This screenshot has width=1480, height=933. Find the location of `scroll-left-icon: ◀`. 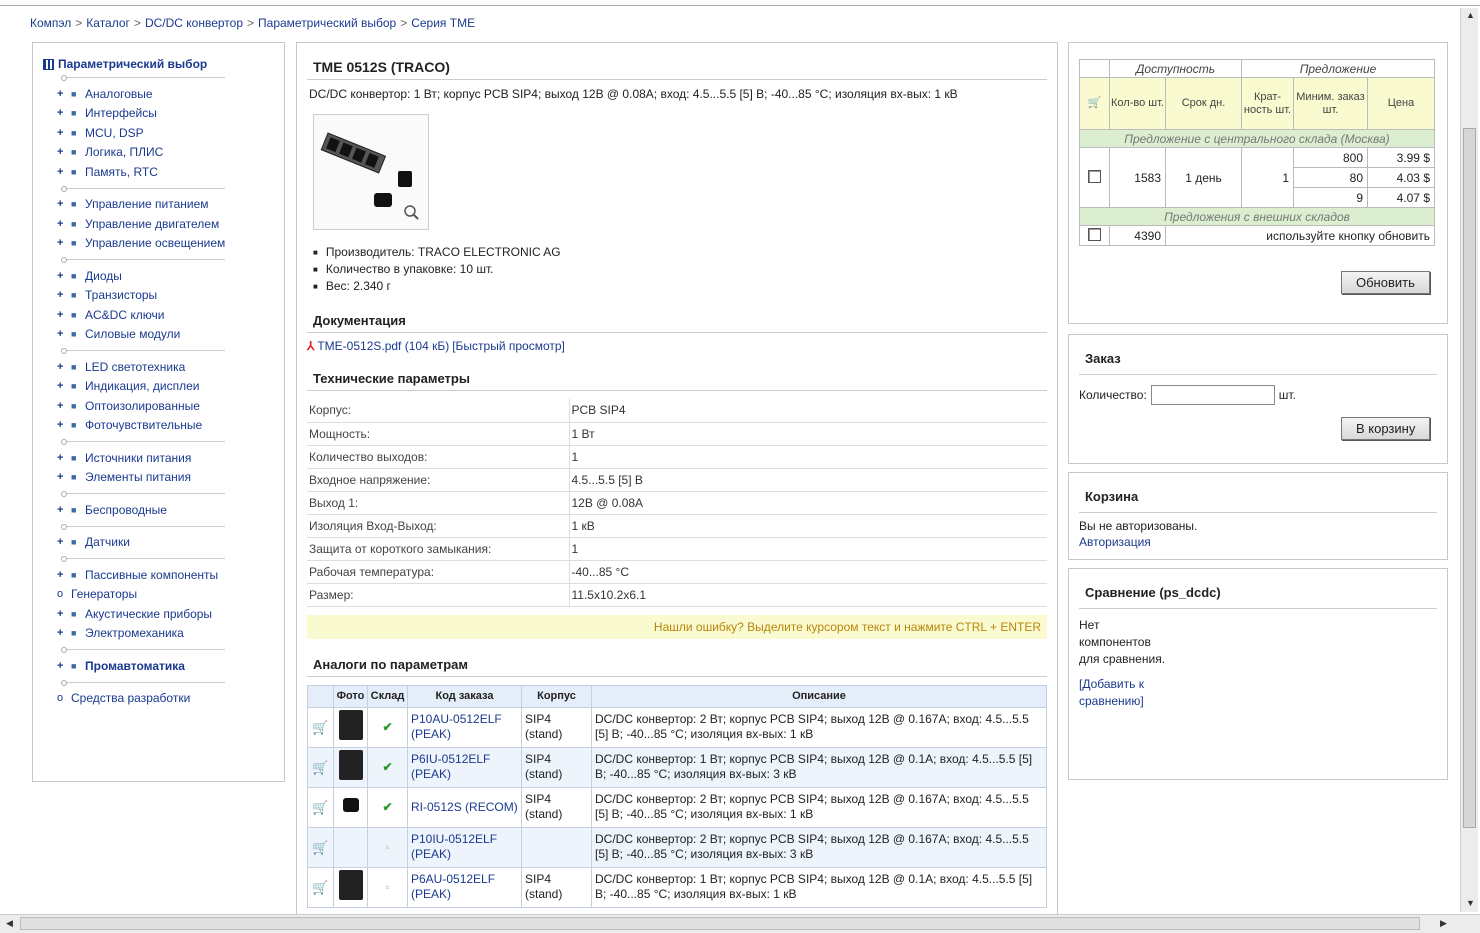

scroll-left-icon: ◀ is located at coordinates (9, 923).